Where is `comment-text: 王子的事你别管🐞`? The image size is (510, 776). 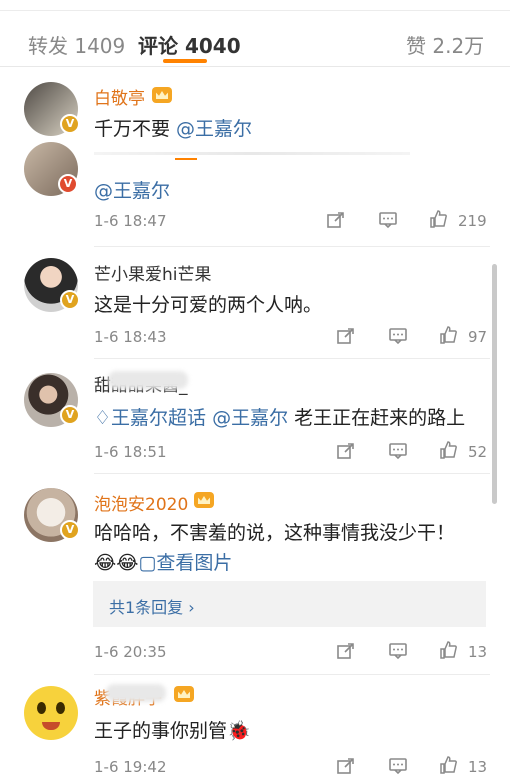 comment-text: 王子的事你别管🐞 is located at coordinates (172, 731).